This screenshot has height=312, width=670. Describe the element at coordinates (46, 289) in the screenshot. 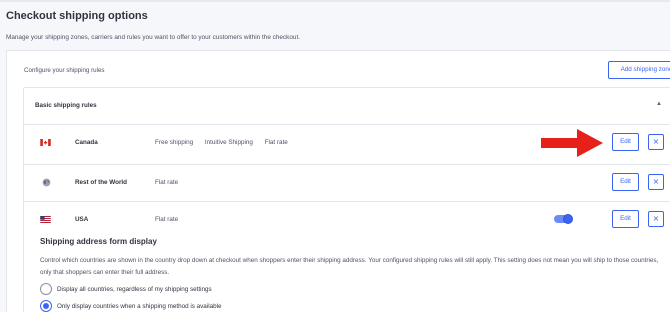

I see `radio-display-all-countries` at that location.